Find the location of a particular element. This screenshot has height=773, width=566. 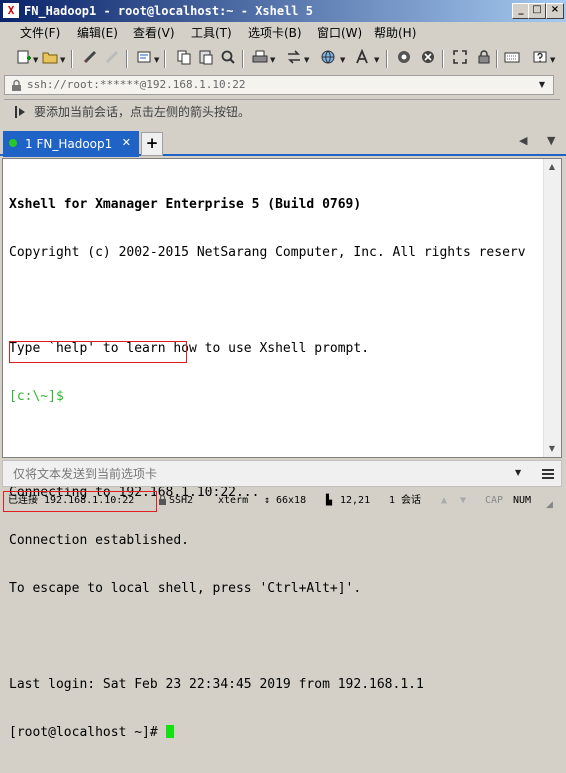

menu-window: 窗口(W) is located at coordinates (339, 33).